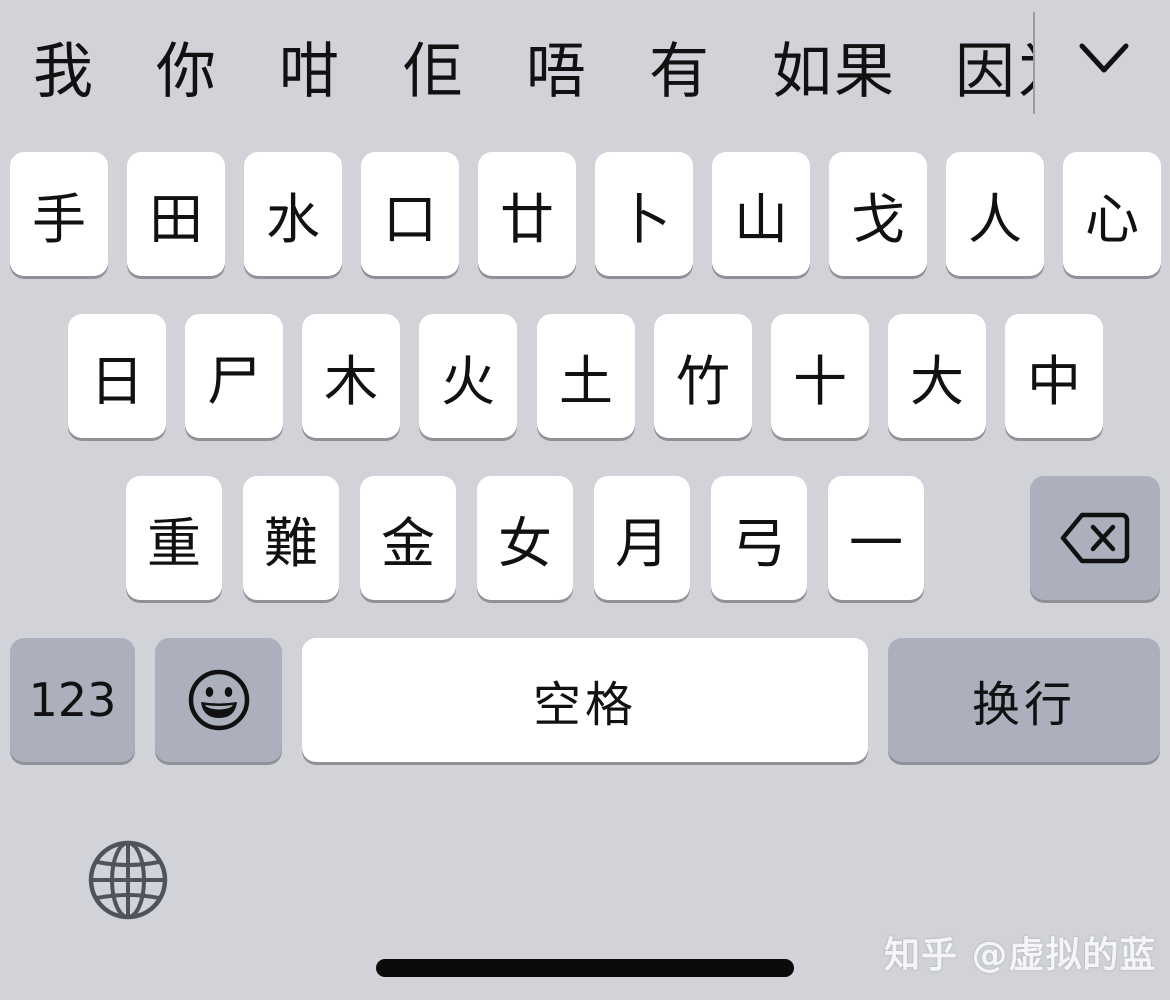 The image size is (1170, 1000). Describe the element at coordinates (434, 72) in the screenshot. I see `candidate-item: 佢` at that location.